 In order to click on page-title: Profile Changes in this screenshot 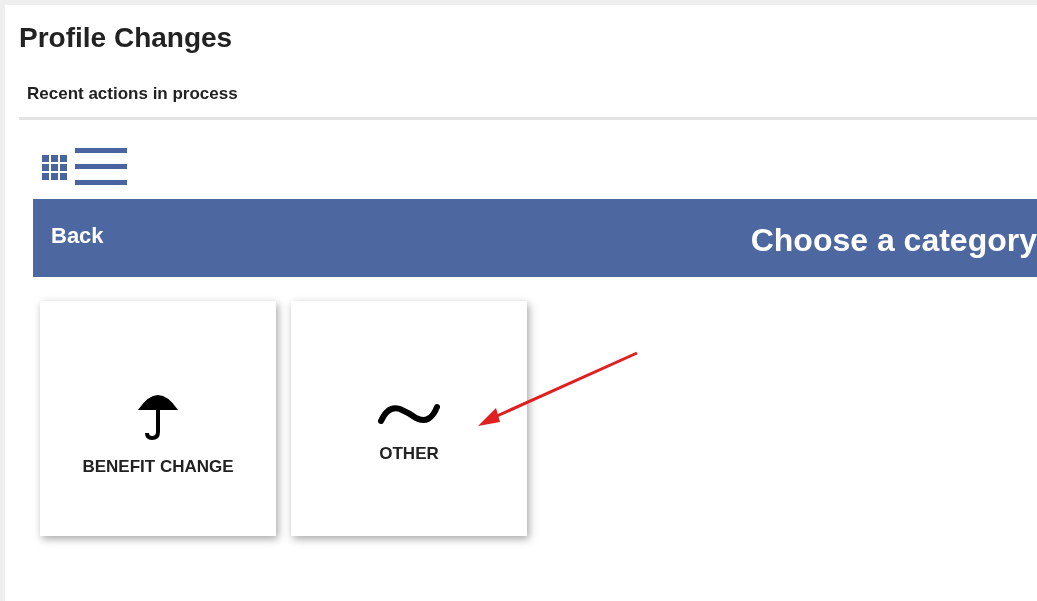, I will do `click(126, 38)`.